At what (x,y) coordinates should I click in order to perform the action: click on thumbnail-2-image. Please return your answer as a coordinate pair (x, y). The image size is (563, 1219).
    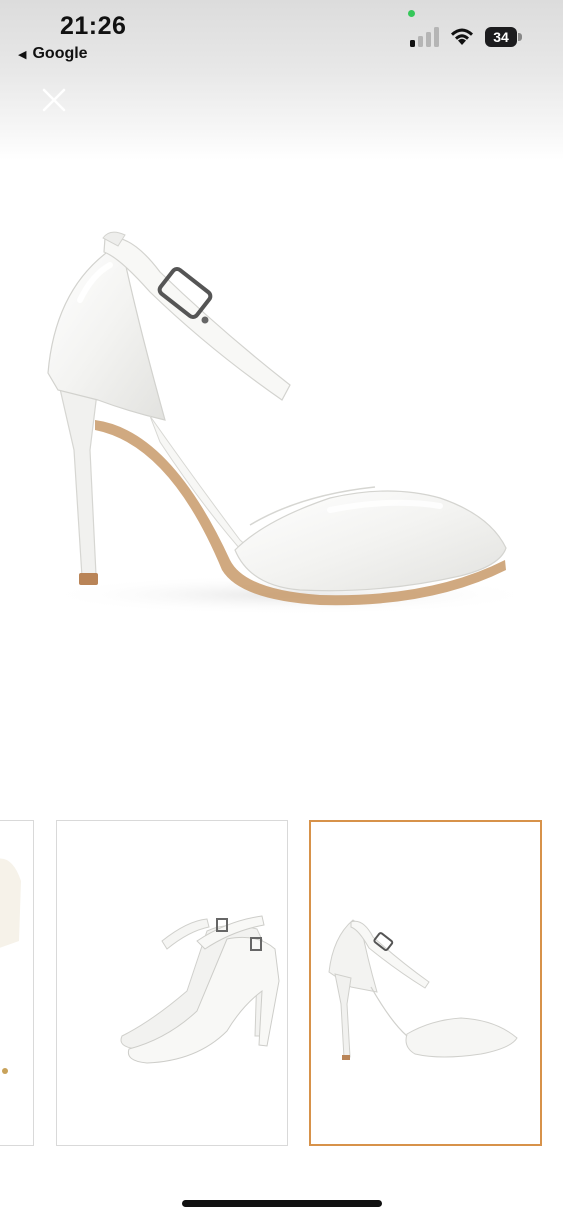
    Looking at the image, I should click on (200, 989).